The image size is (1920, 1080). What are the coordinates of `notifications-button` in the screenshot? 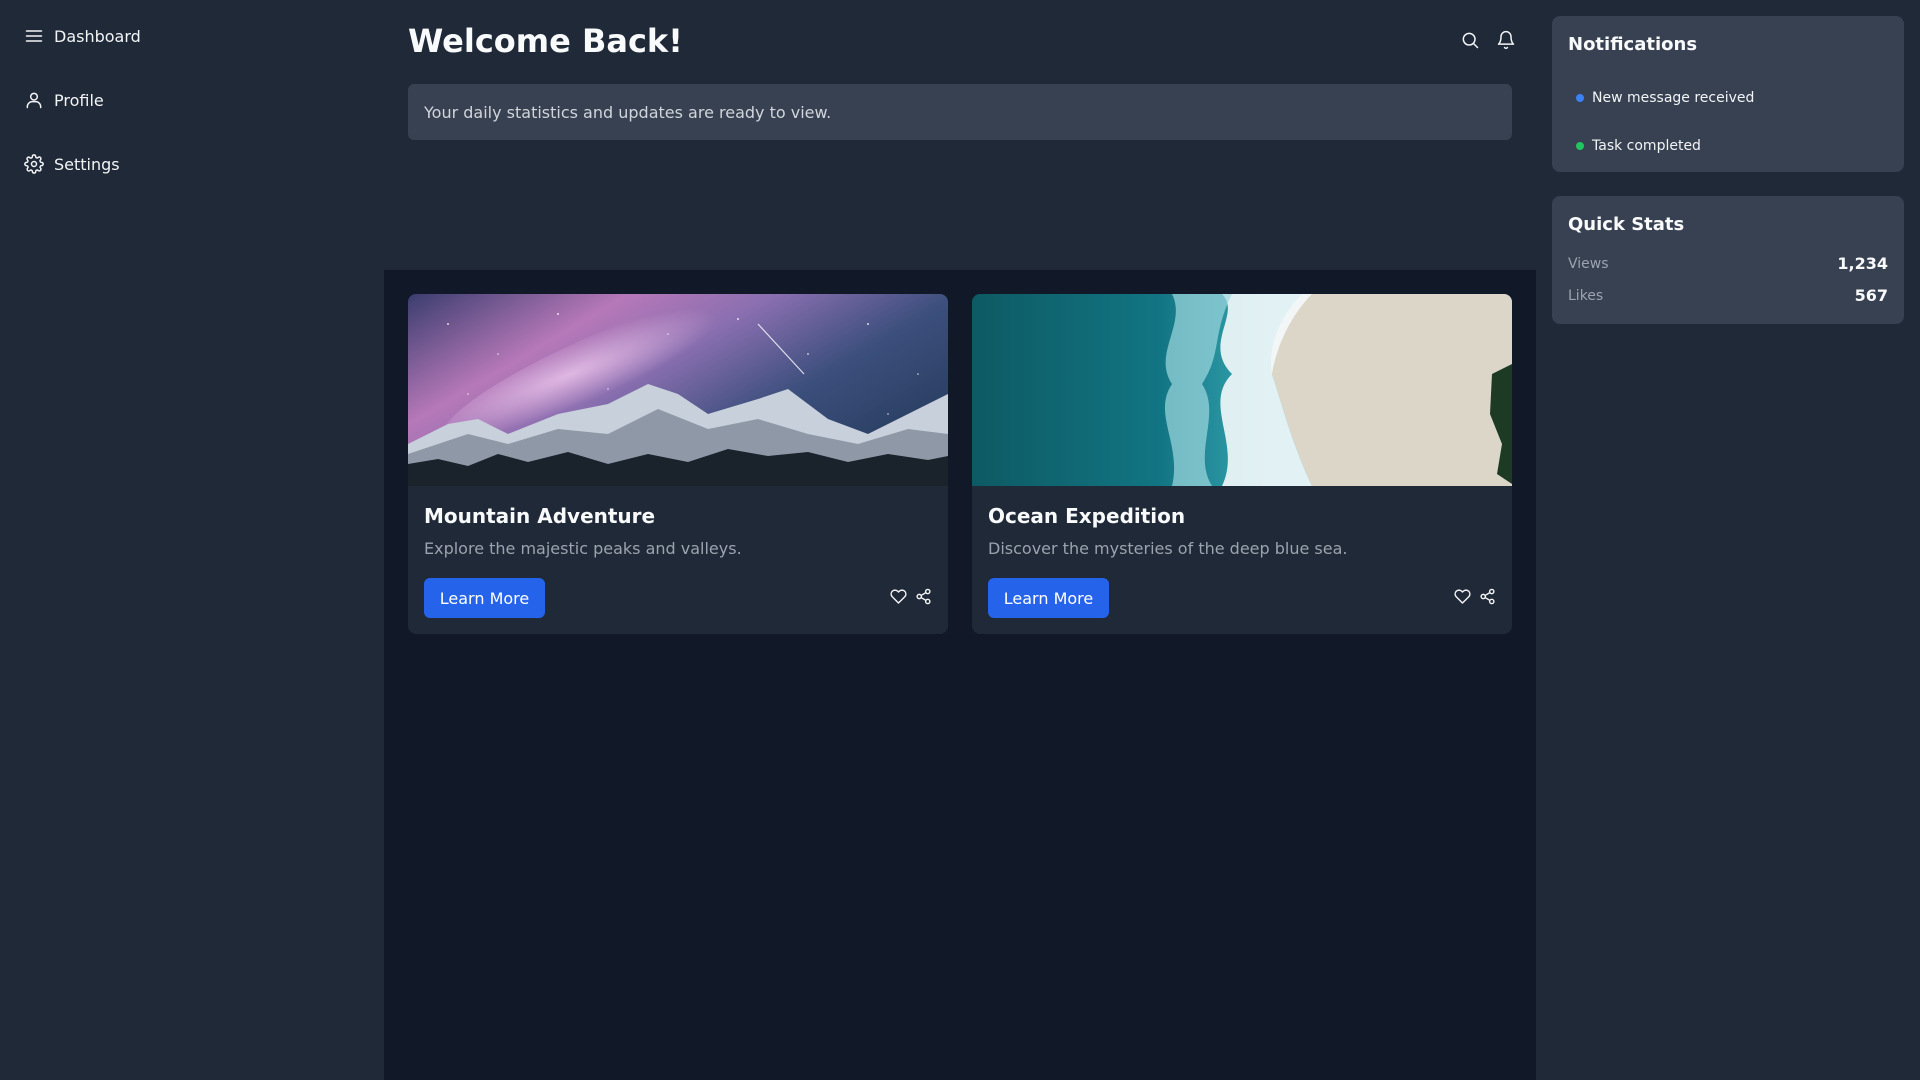 It's located at (1506, 40).